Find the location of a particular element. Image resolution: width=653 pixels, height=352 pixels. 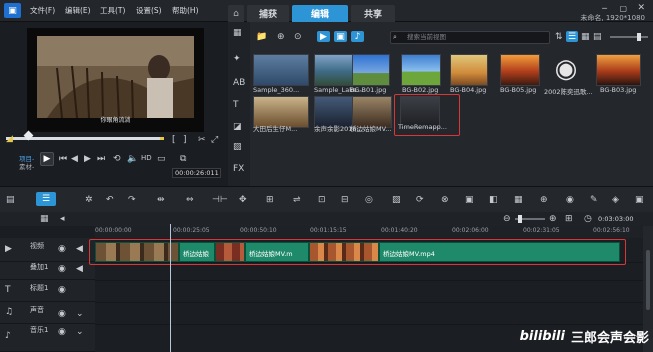

thumb-size-handle is located at coordinates (639, 37).